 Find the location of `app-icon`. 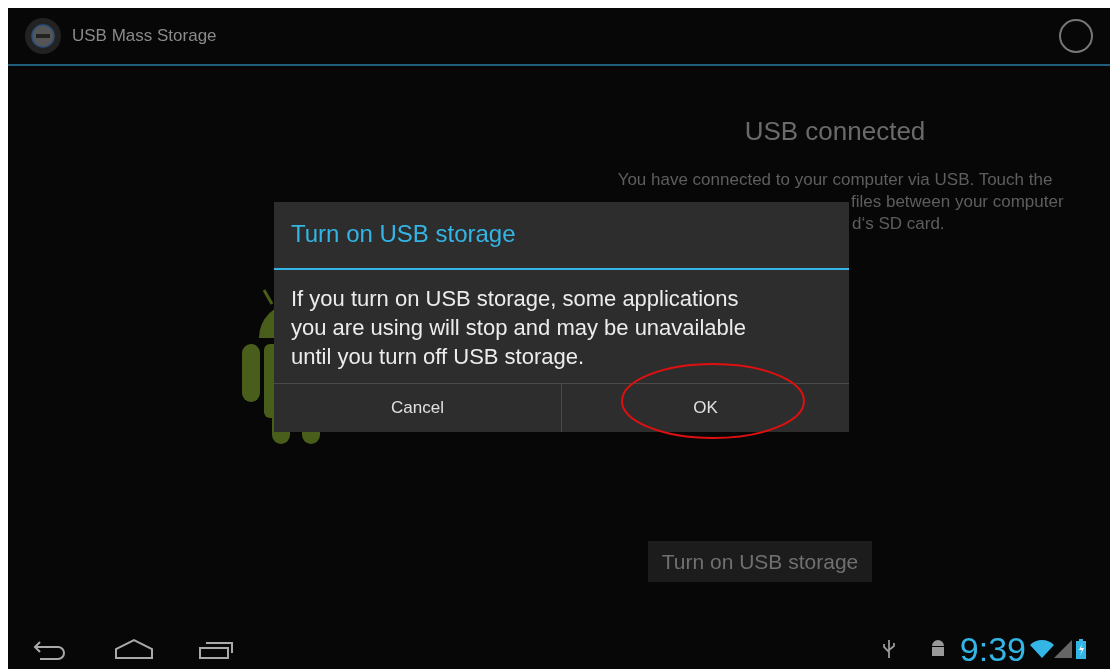

app-icon is located at coordinates (43, 36).